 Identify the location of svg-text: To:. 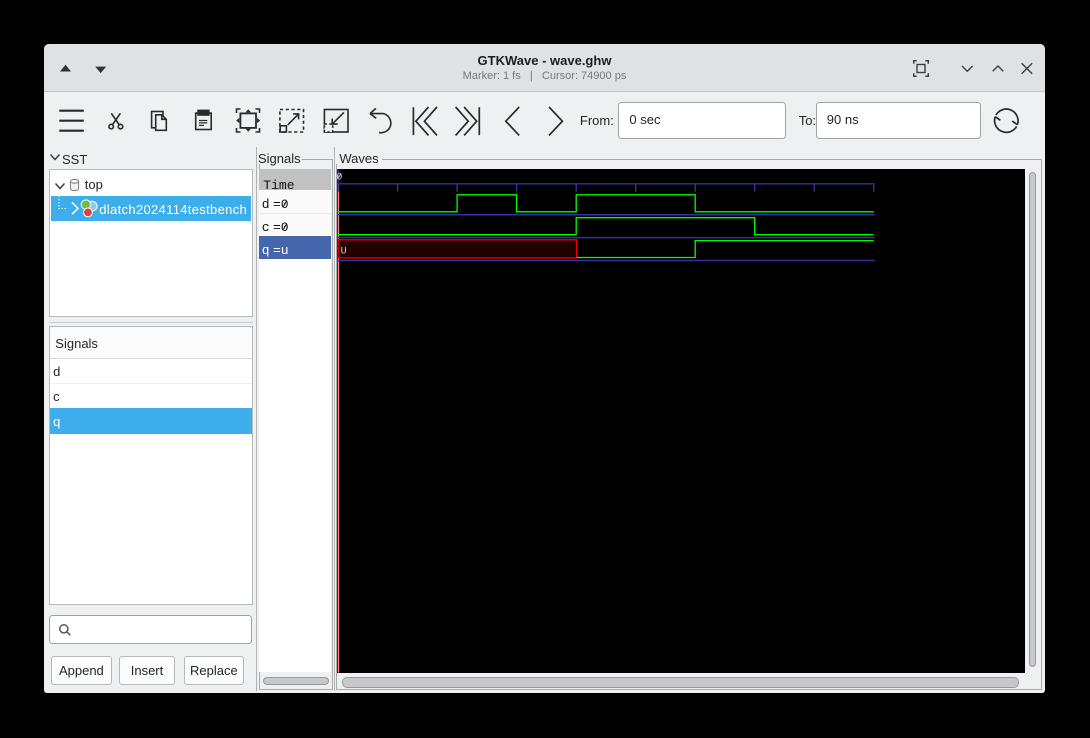
(807, 120).